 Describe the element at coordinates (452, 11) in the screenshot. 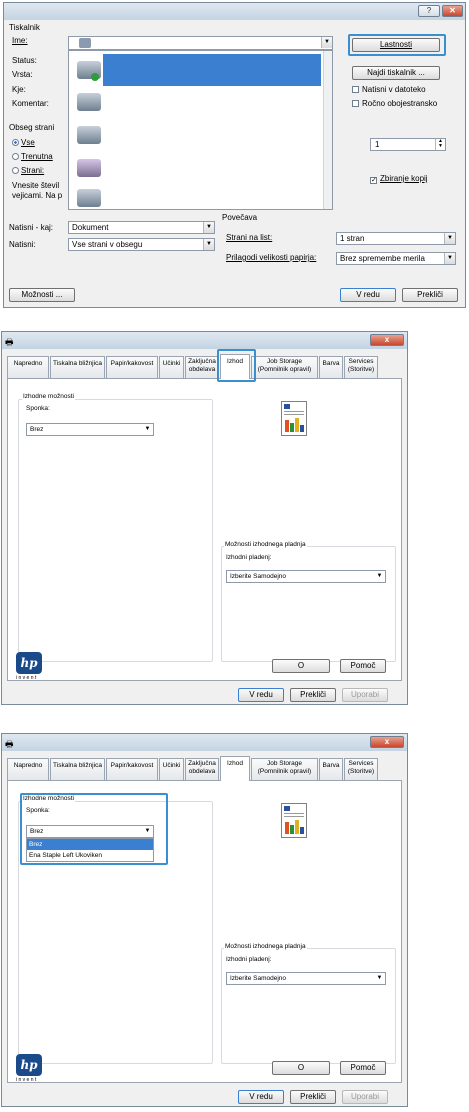

I see `close-button: ✕` at that location.